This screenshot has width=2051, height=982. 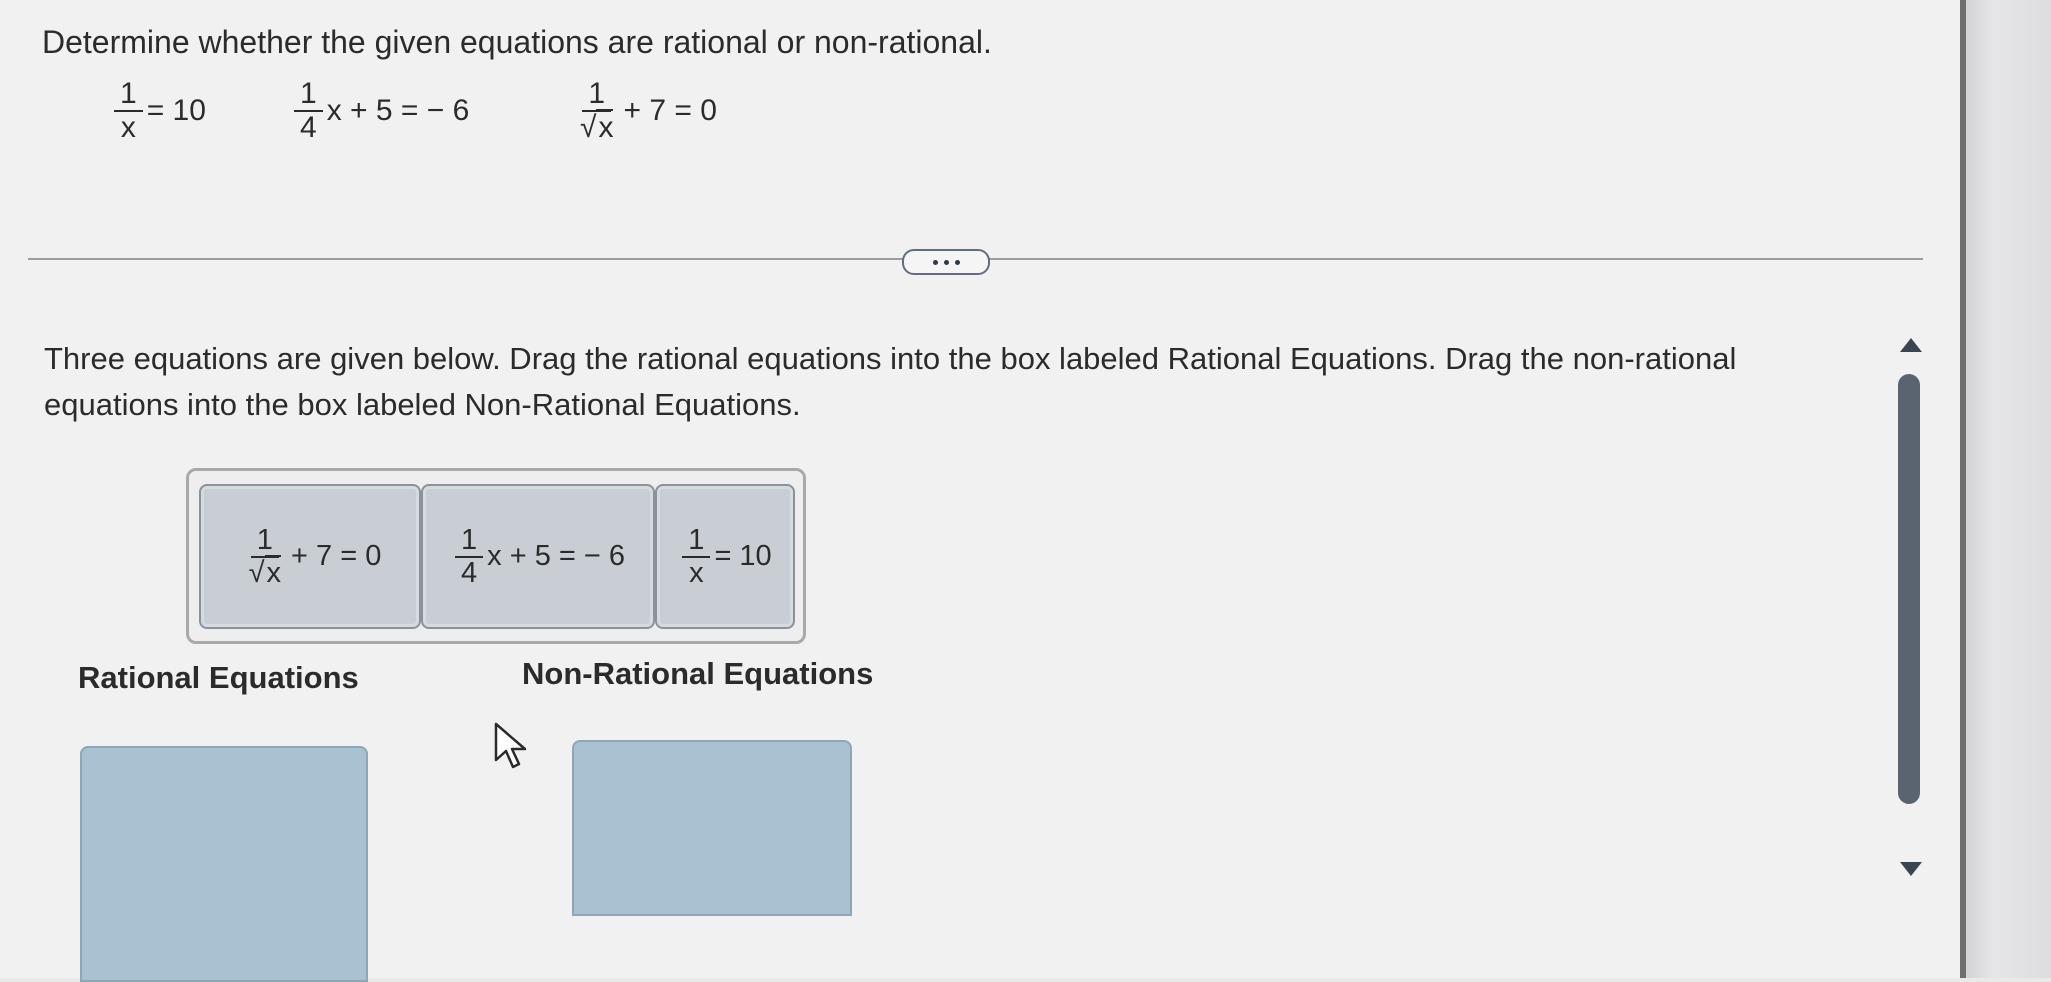 I want to click on equation-1-over-x: 1 x = 10, so click(x=158, y=110).